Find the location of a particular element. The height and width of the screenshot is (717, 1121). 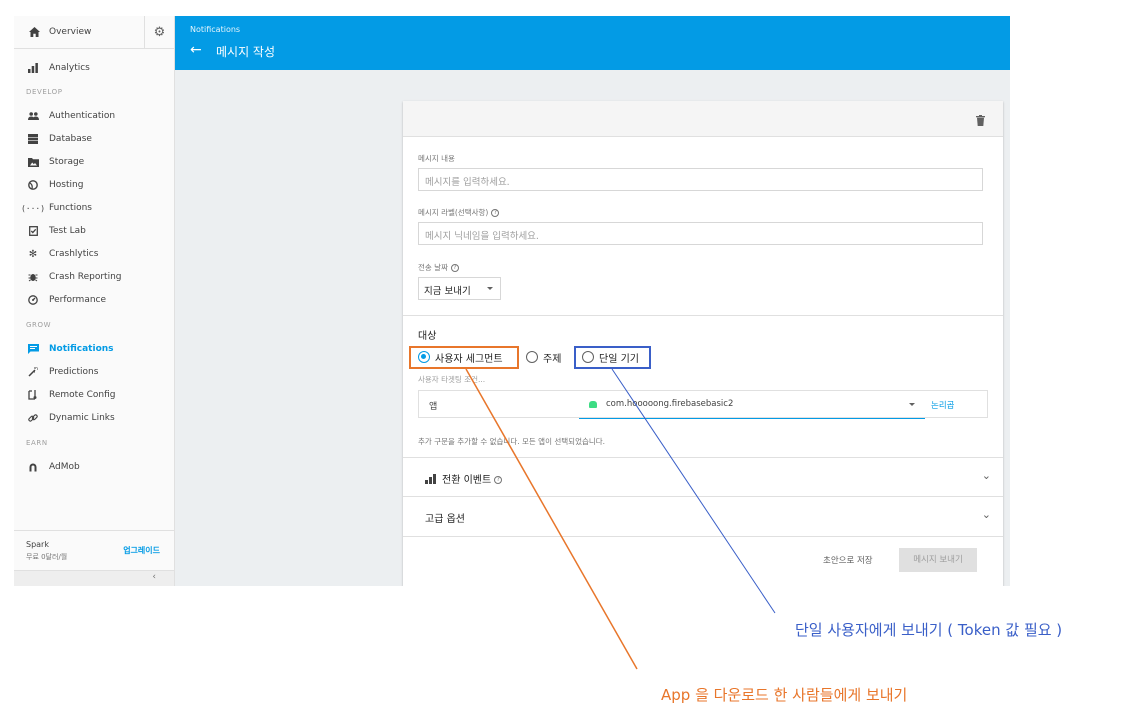

sidebar-item-label: Dynamic Links is located at coordinates (82, 418).